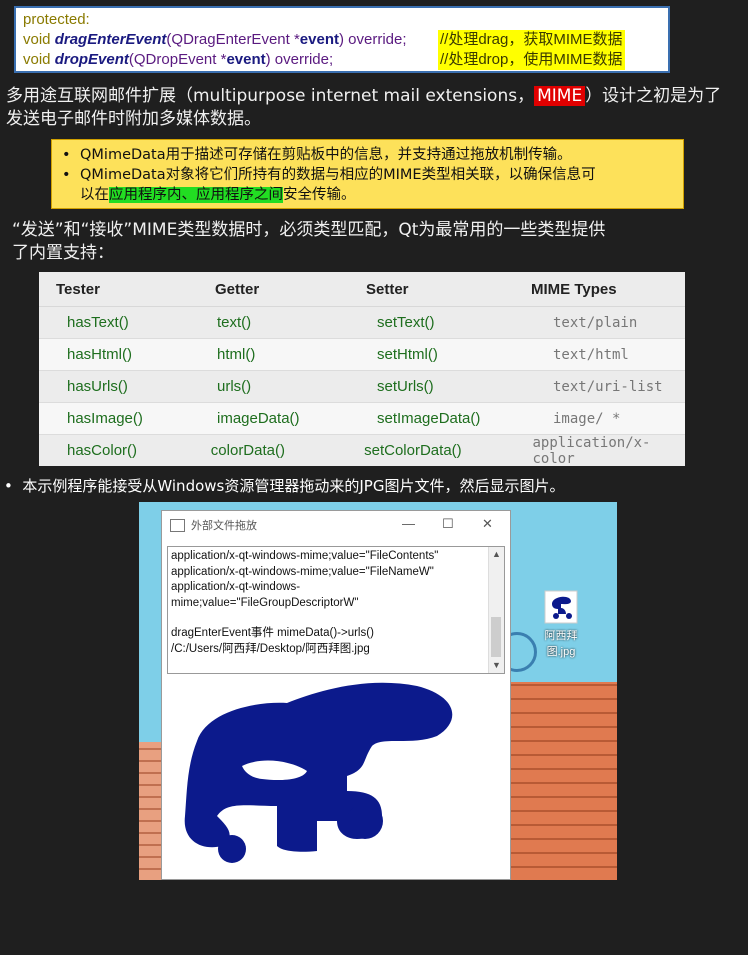 The width and height of the screenshot is (748, 955). Describe the element at coordinates (338, 175) in the screenshot. I see `note-text: QMimeData对象将它们所持有的数据与相应的MIME类型相关联，以确保信息可` at that location.